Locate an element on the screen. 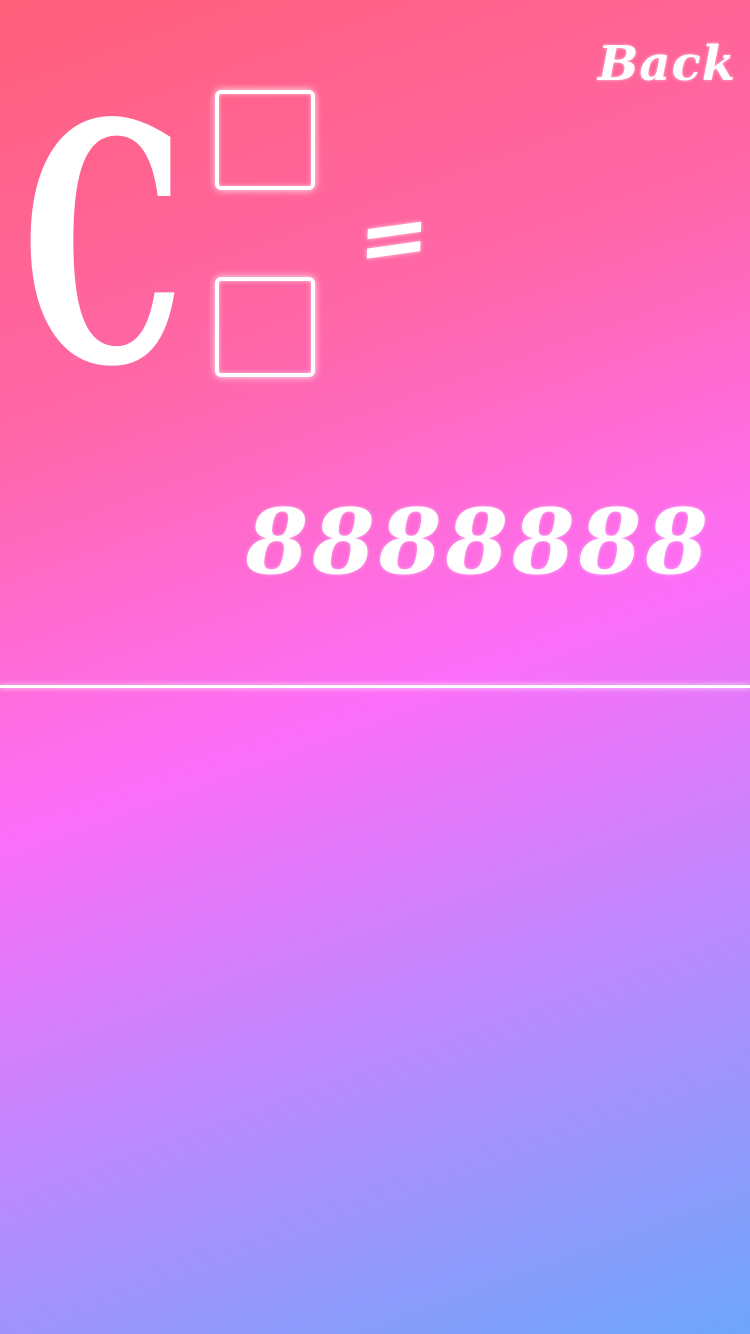 The height and width of the screenshot is (1334, 750). equals-sign: = is located at coordinates (394, 238).